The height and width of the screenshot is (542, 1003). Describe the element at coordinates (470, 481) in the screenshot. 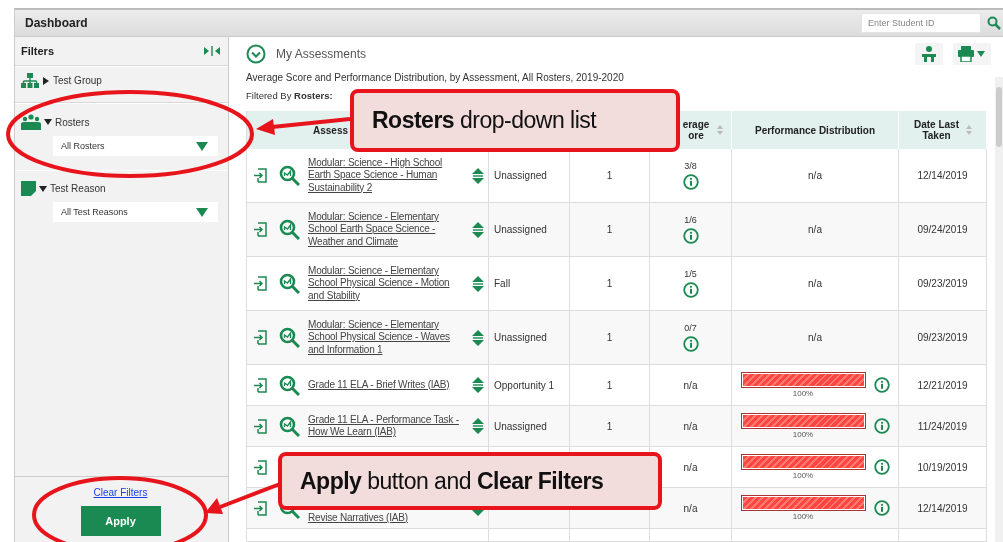

I see `callout-tooltip: Apply button and Clear Filters` at that location.